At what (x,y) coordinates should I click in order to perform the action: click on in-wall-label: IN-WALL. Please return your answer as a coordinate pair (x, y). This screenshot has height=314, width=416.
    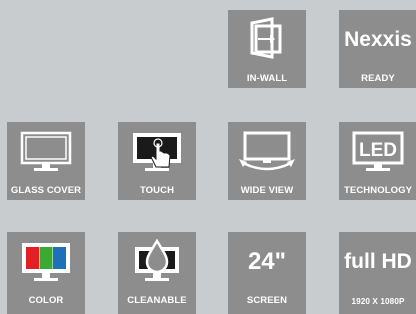
    Looking at the image, I should click on (267, 78).